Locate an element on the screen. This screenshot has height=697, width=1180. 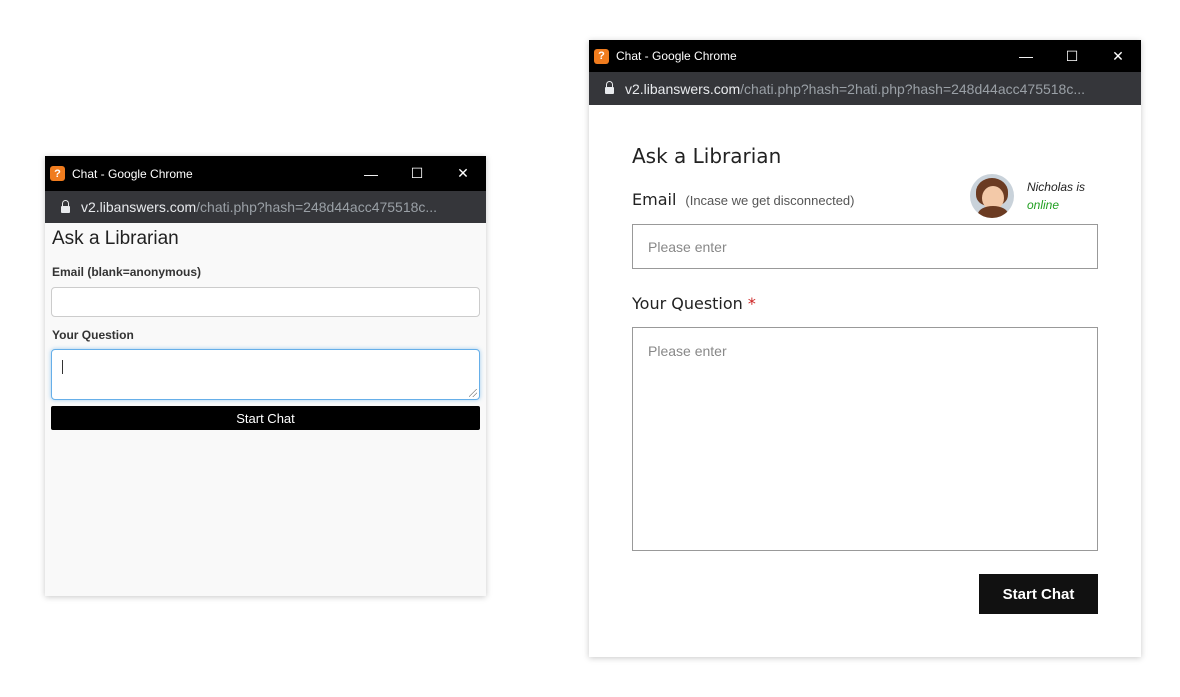
question-field is located at coordinates (265, 374).